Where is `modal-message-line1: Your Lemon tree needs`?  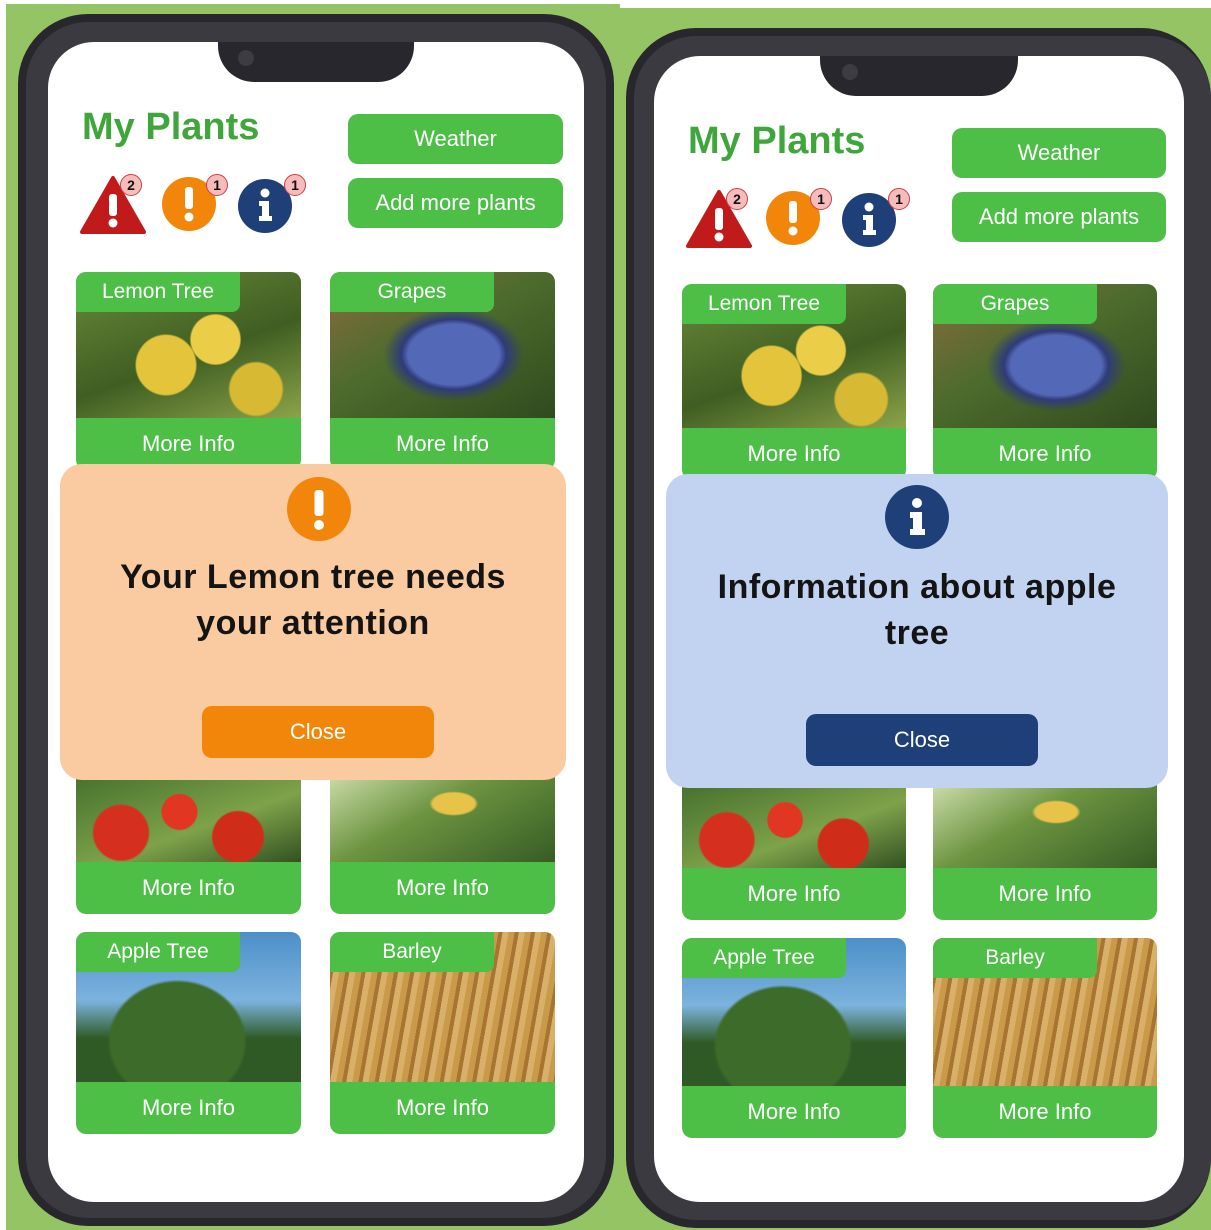 modal-message-line1: Your Lemon tree needs is located at coordinates (313, 577).